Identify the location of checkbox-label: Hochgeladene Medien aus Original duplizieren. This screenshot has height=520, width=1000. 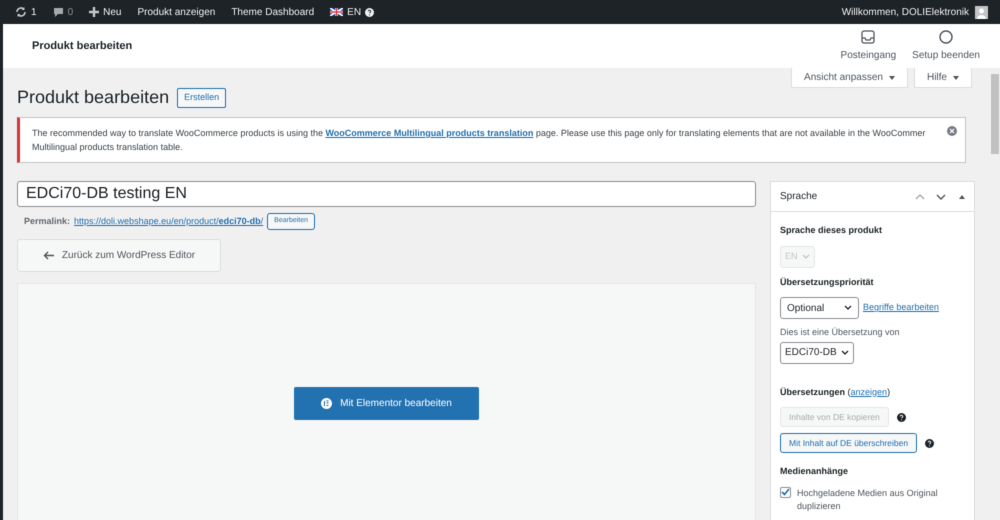
(868, 499).